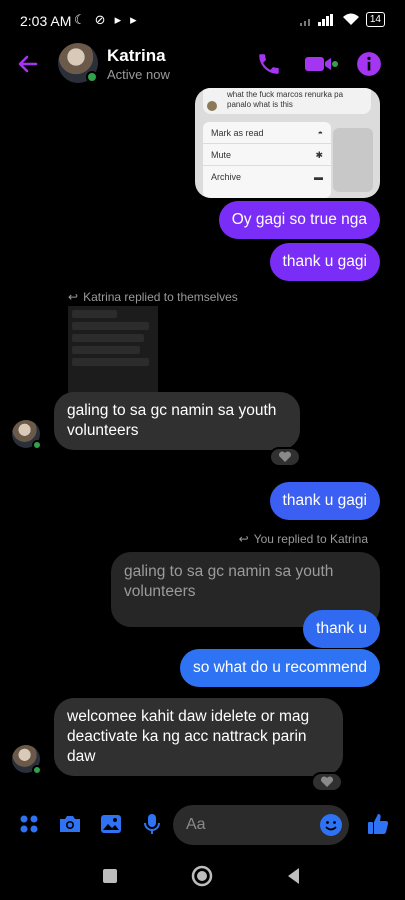 The width and height of the screenshot is (405, 900). I want to click on screenshot-menu-item: Mark as read ◓, so click(267, 133).